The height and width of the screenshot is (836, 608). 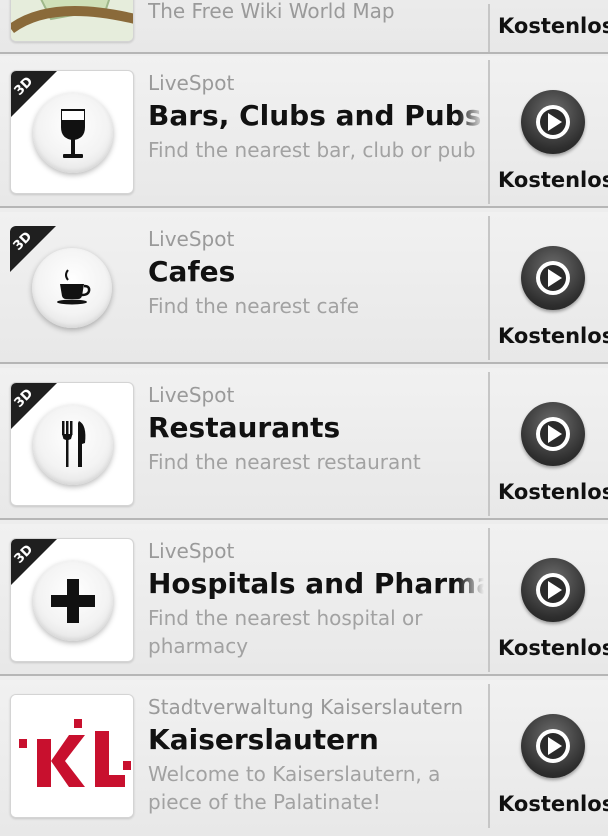 I want to click on app-description: Find the nearest hospital or pharmacy, so click(x=285, y=632).